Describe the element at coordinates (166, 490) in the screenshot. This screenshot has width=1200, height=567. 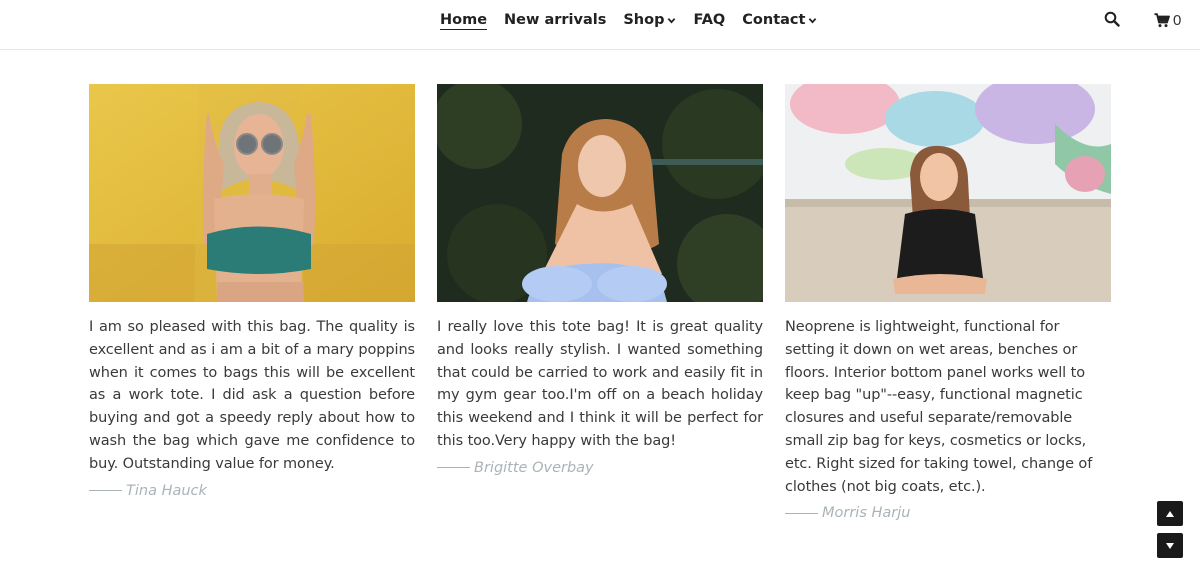
I see `author-name: Tina Hauck` at that location.